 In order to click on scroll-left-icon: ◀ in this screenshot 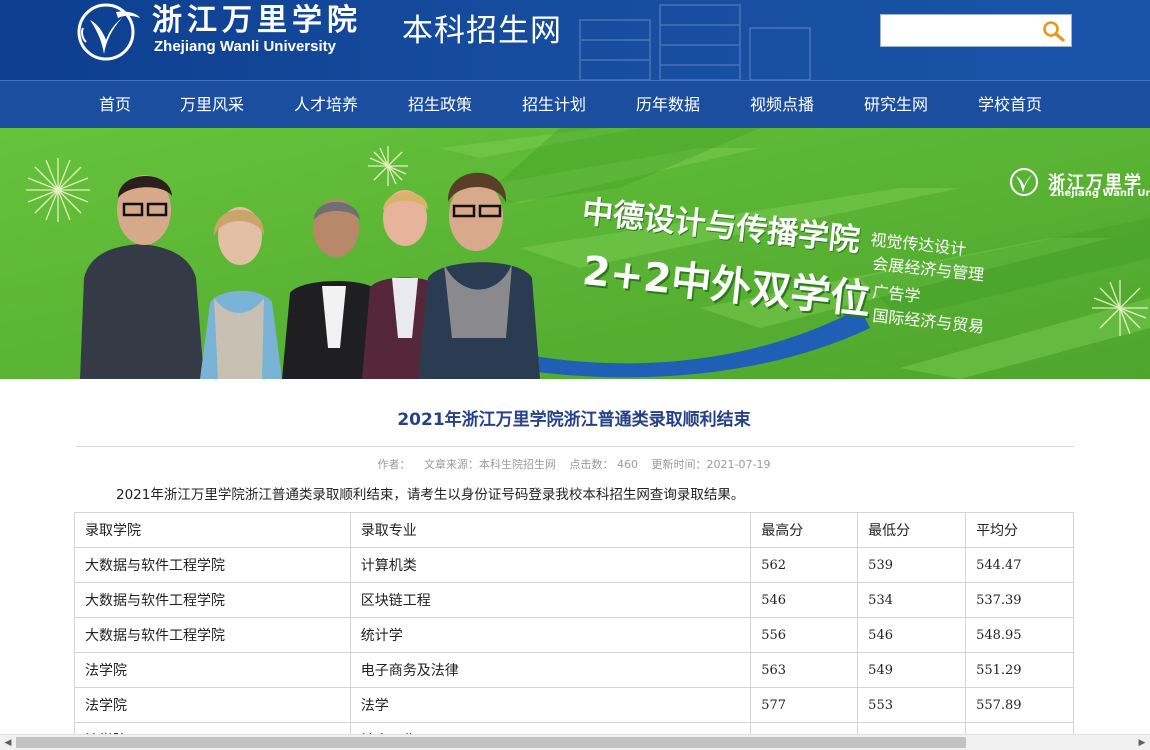, I will do `click(8, 742)`.